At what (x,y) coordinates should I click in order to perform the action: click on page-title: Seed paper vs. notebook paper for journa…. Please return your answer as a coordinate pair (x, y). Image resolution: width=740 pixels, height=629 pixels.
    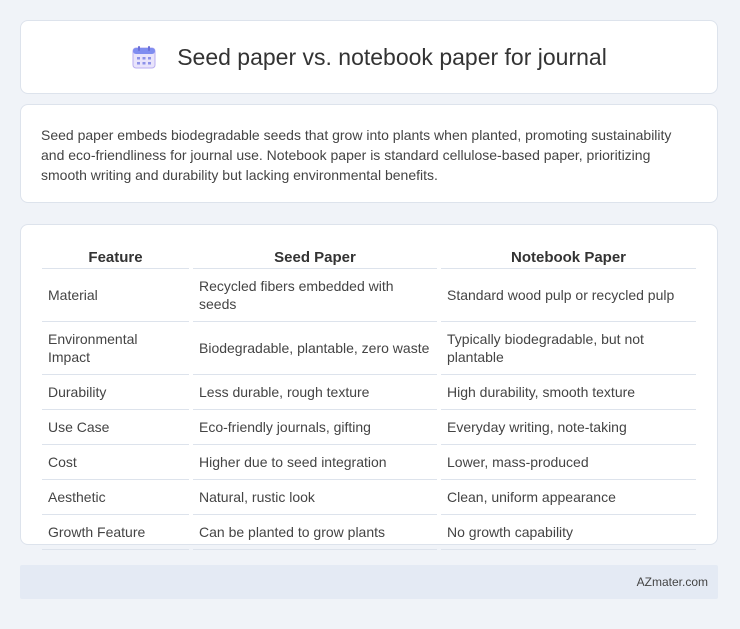
    Looking at the image, I should click on (392, 56).